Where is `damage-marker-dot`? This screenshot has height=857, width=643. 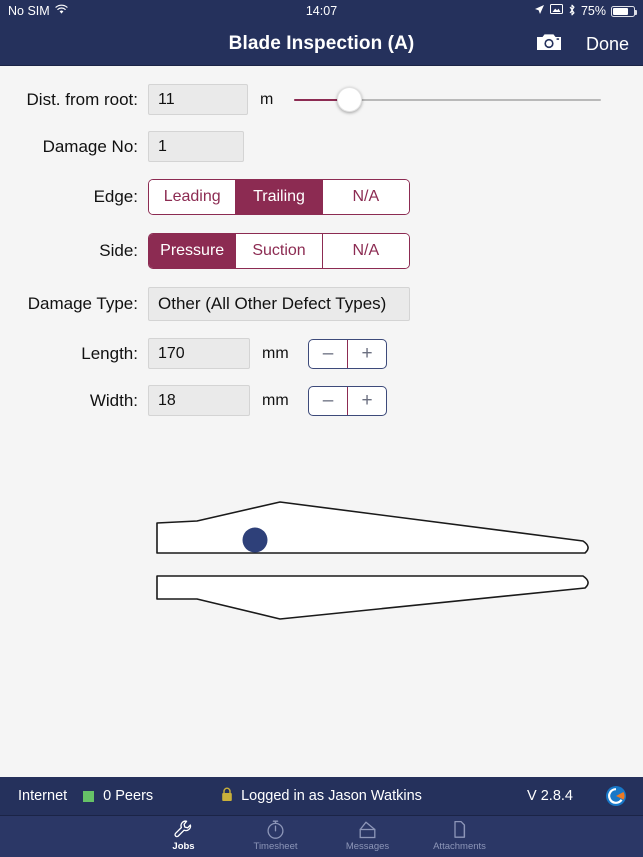
damage-marker-dot is located at coordinates (255, 540).